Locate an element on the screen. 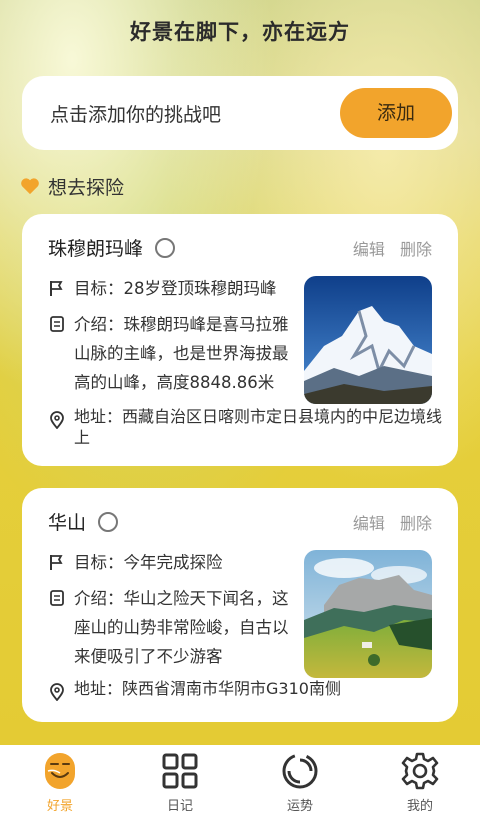  card-title: 华山 is located at coordinates (67, 523).